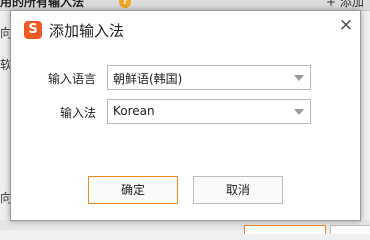  What do you see at coordinates (346, 25) in the screenshot?
I see `close-icon: ×` at bounding box center [346, 25].